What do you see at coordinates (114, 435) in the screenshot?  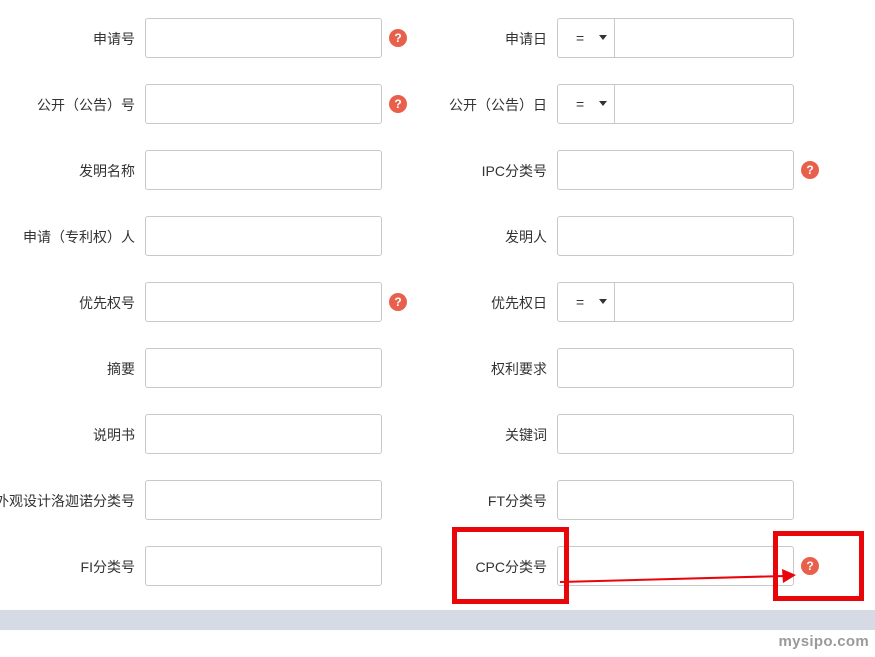 I see `description-label: 说明书` at bounding box center [114, 435].